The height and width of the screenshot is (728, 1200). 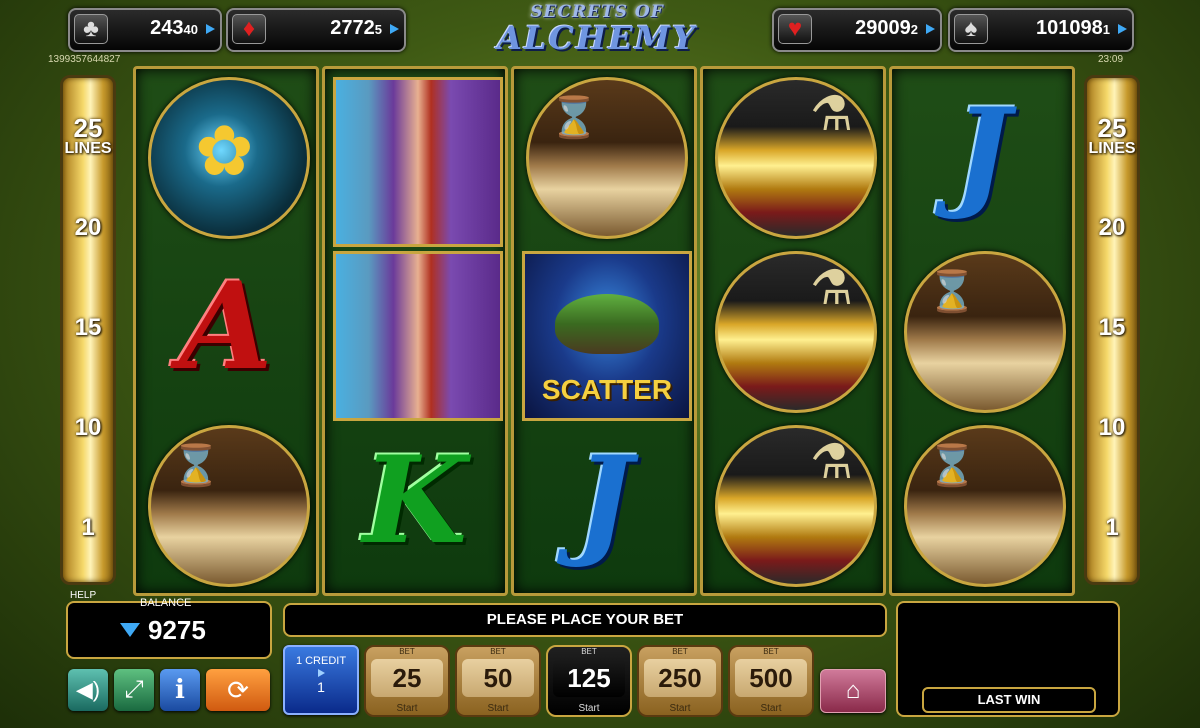 I want to click on fullscreen-button: ⤢, so click(x=134, y=690).